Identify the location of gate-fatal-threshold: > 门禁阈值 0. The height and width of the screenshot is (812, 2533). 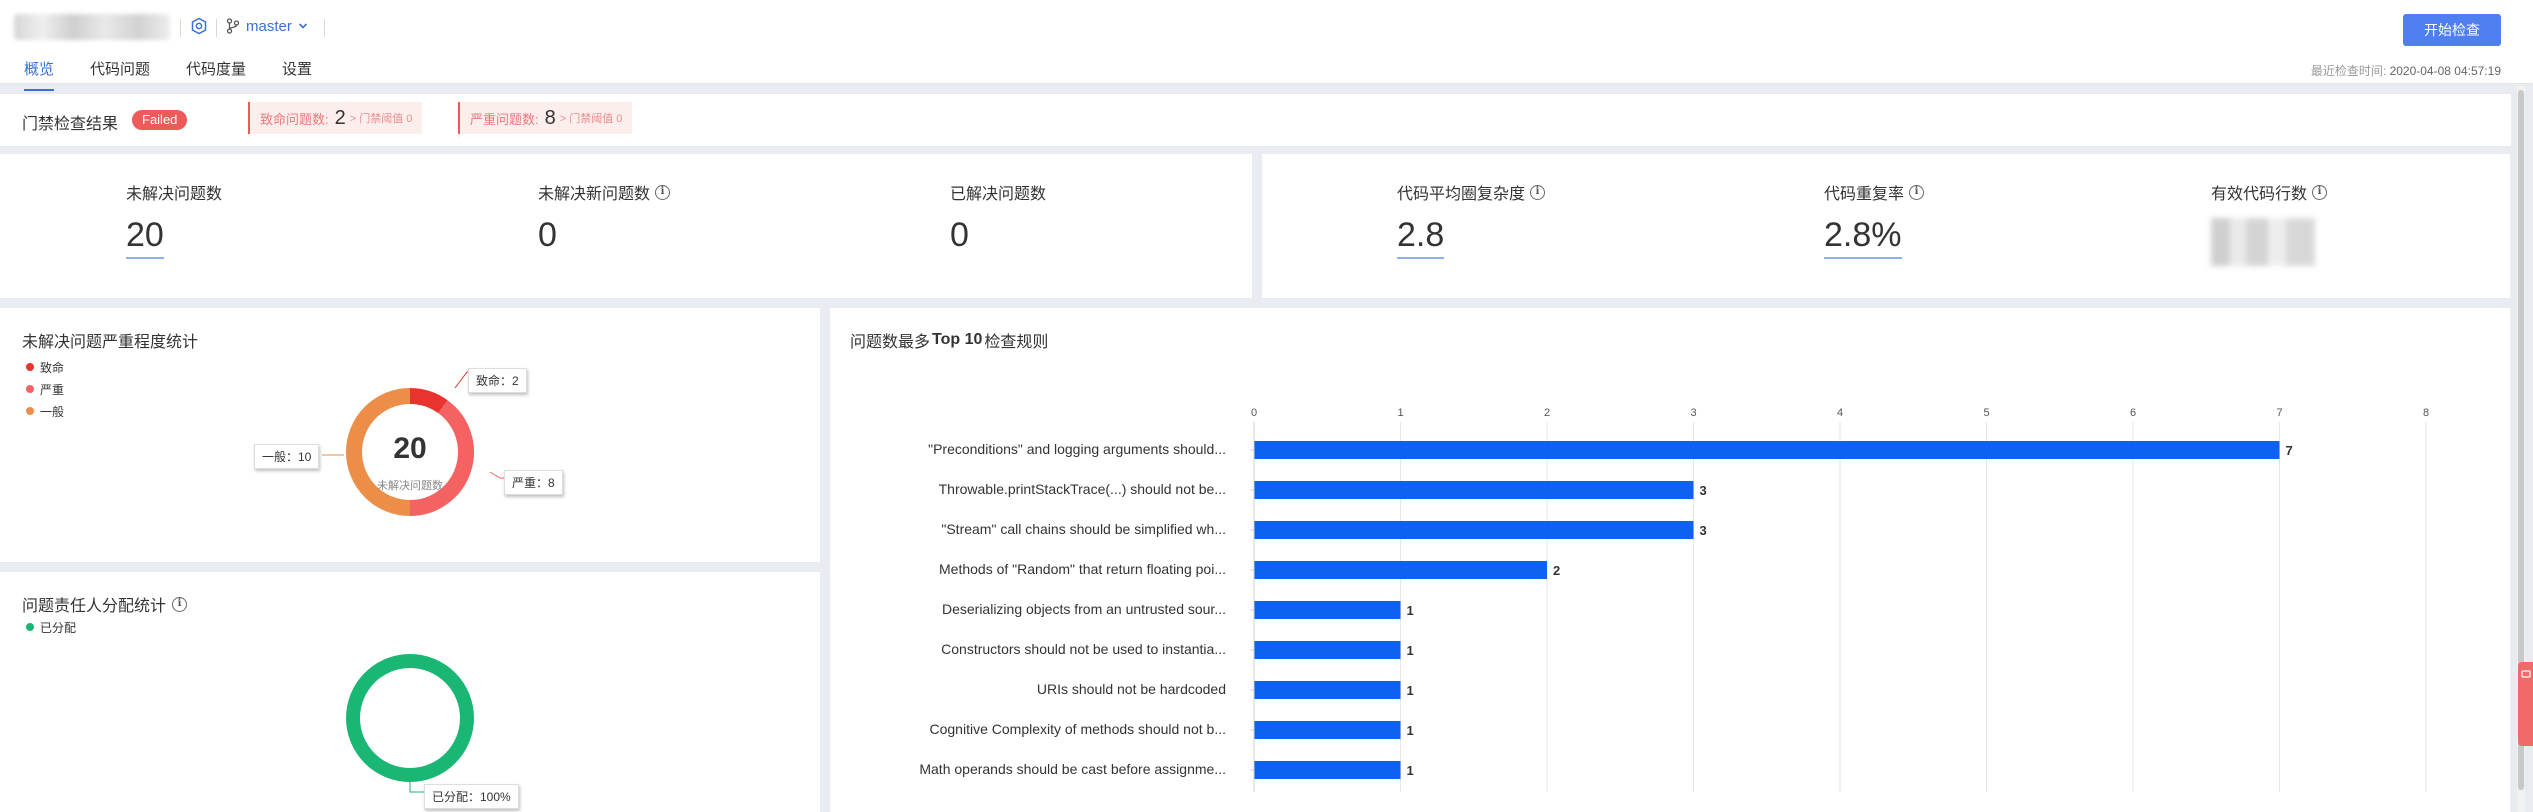
(381, 119).